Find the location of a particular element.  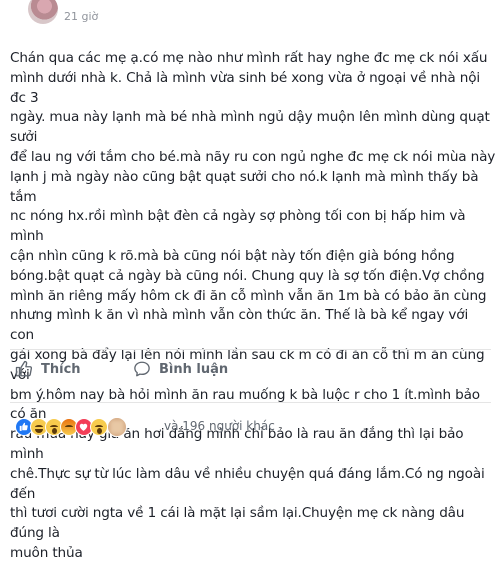

post-actions: Thích Bình luận is located at coordinates (250, 369).